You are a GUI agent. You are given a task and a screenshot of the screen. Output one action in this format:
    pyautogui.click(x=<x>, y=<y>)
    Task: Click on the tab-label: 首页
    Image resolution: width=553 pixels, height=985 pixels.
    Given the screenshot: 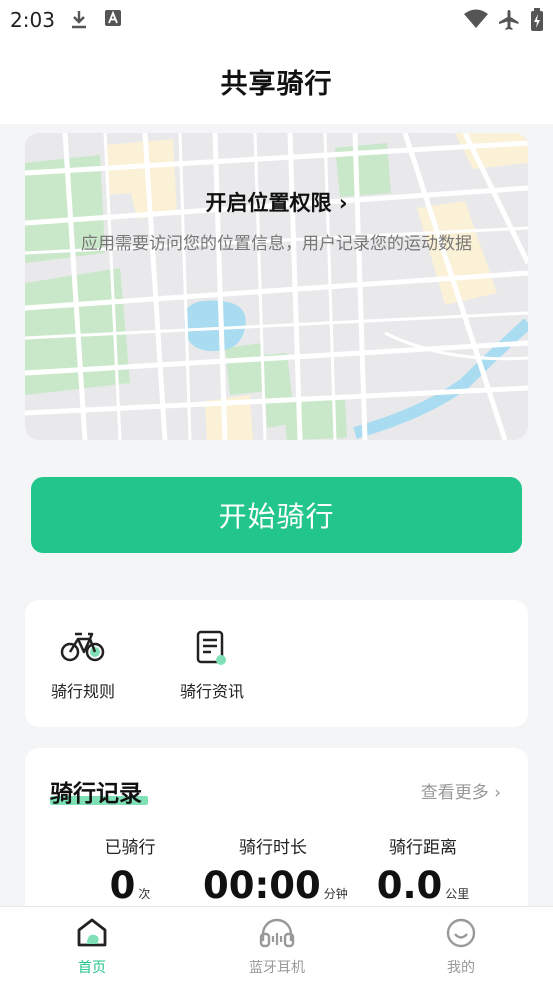 What is the action you would take?
    pyautogui.click(x=92, y=968)
    